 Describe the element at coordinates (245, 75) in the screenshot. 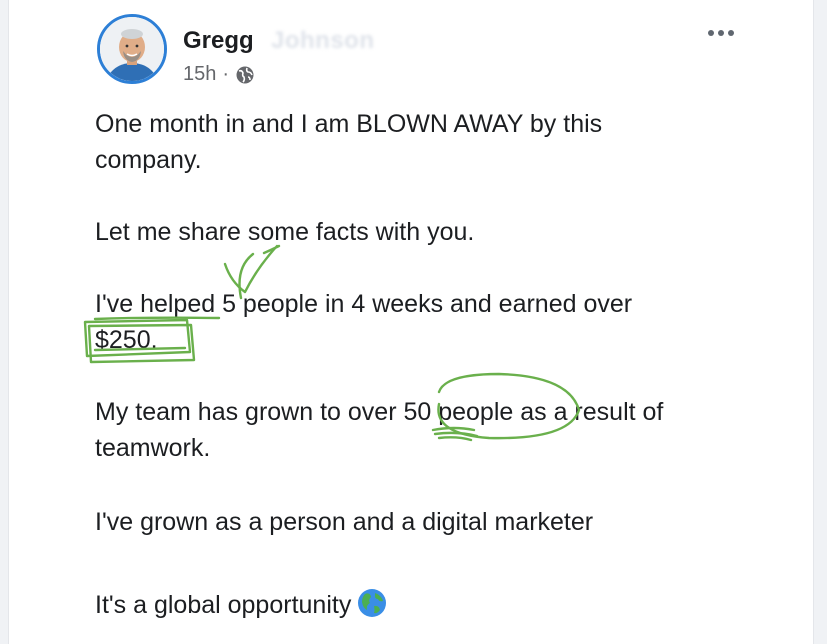

I see `globe-icon` at that location.